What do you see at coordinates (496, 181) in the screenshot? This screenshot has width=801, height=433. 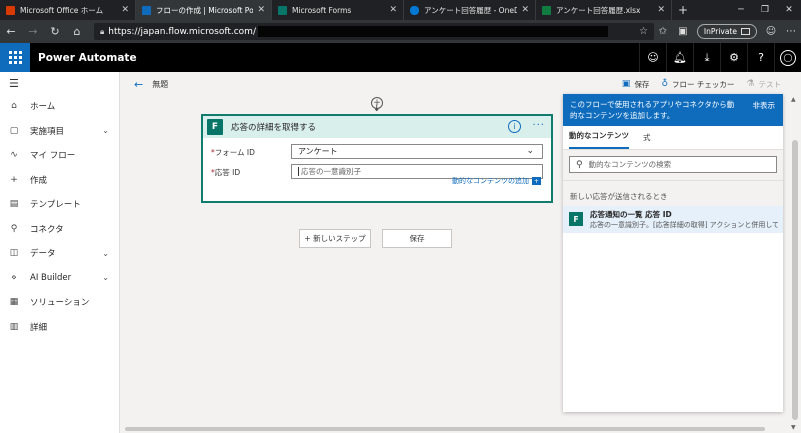 I see `add-dynamic-content-link: 動的なコンテンツの追加 +` at bounding box center [496, 181].